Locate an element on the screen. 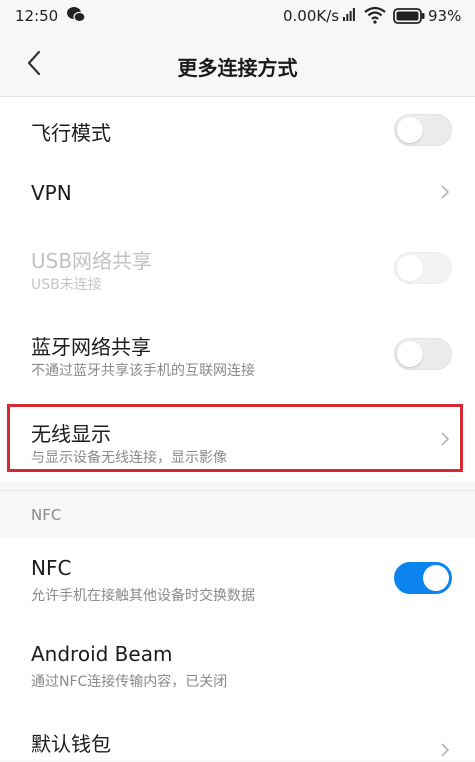  airplane-mode-toggle is located at coordinates (423, 130).